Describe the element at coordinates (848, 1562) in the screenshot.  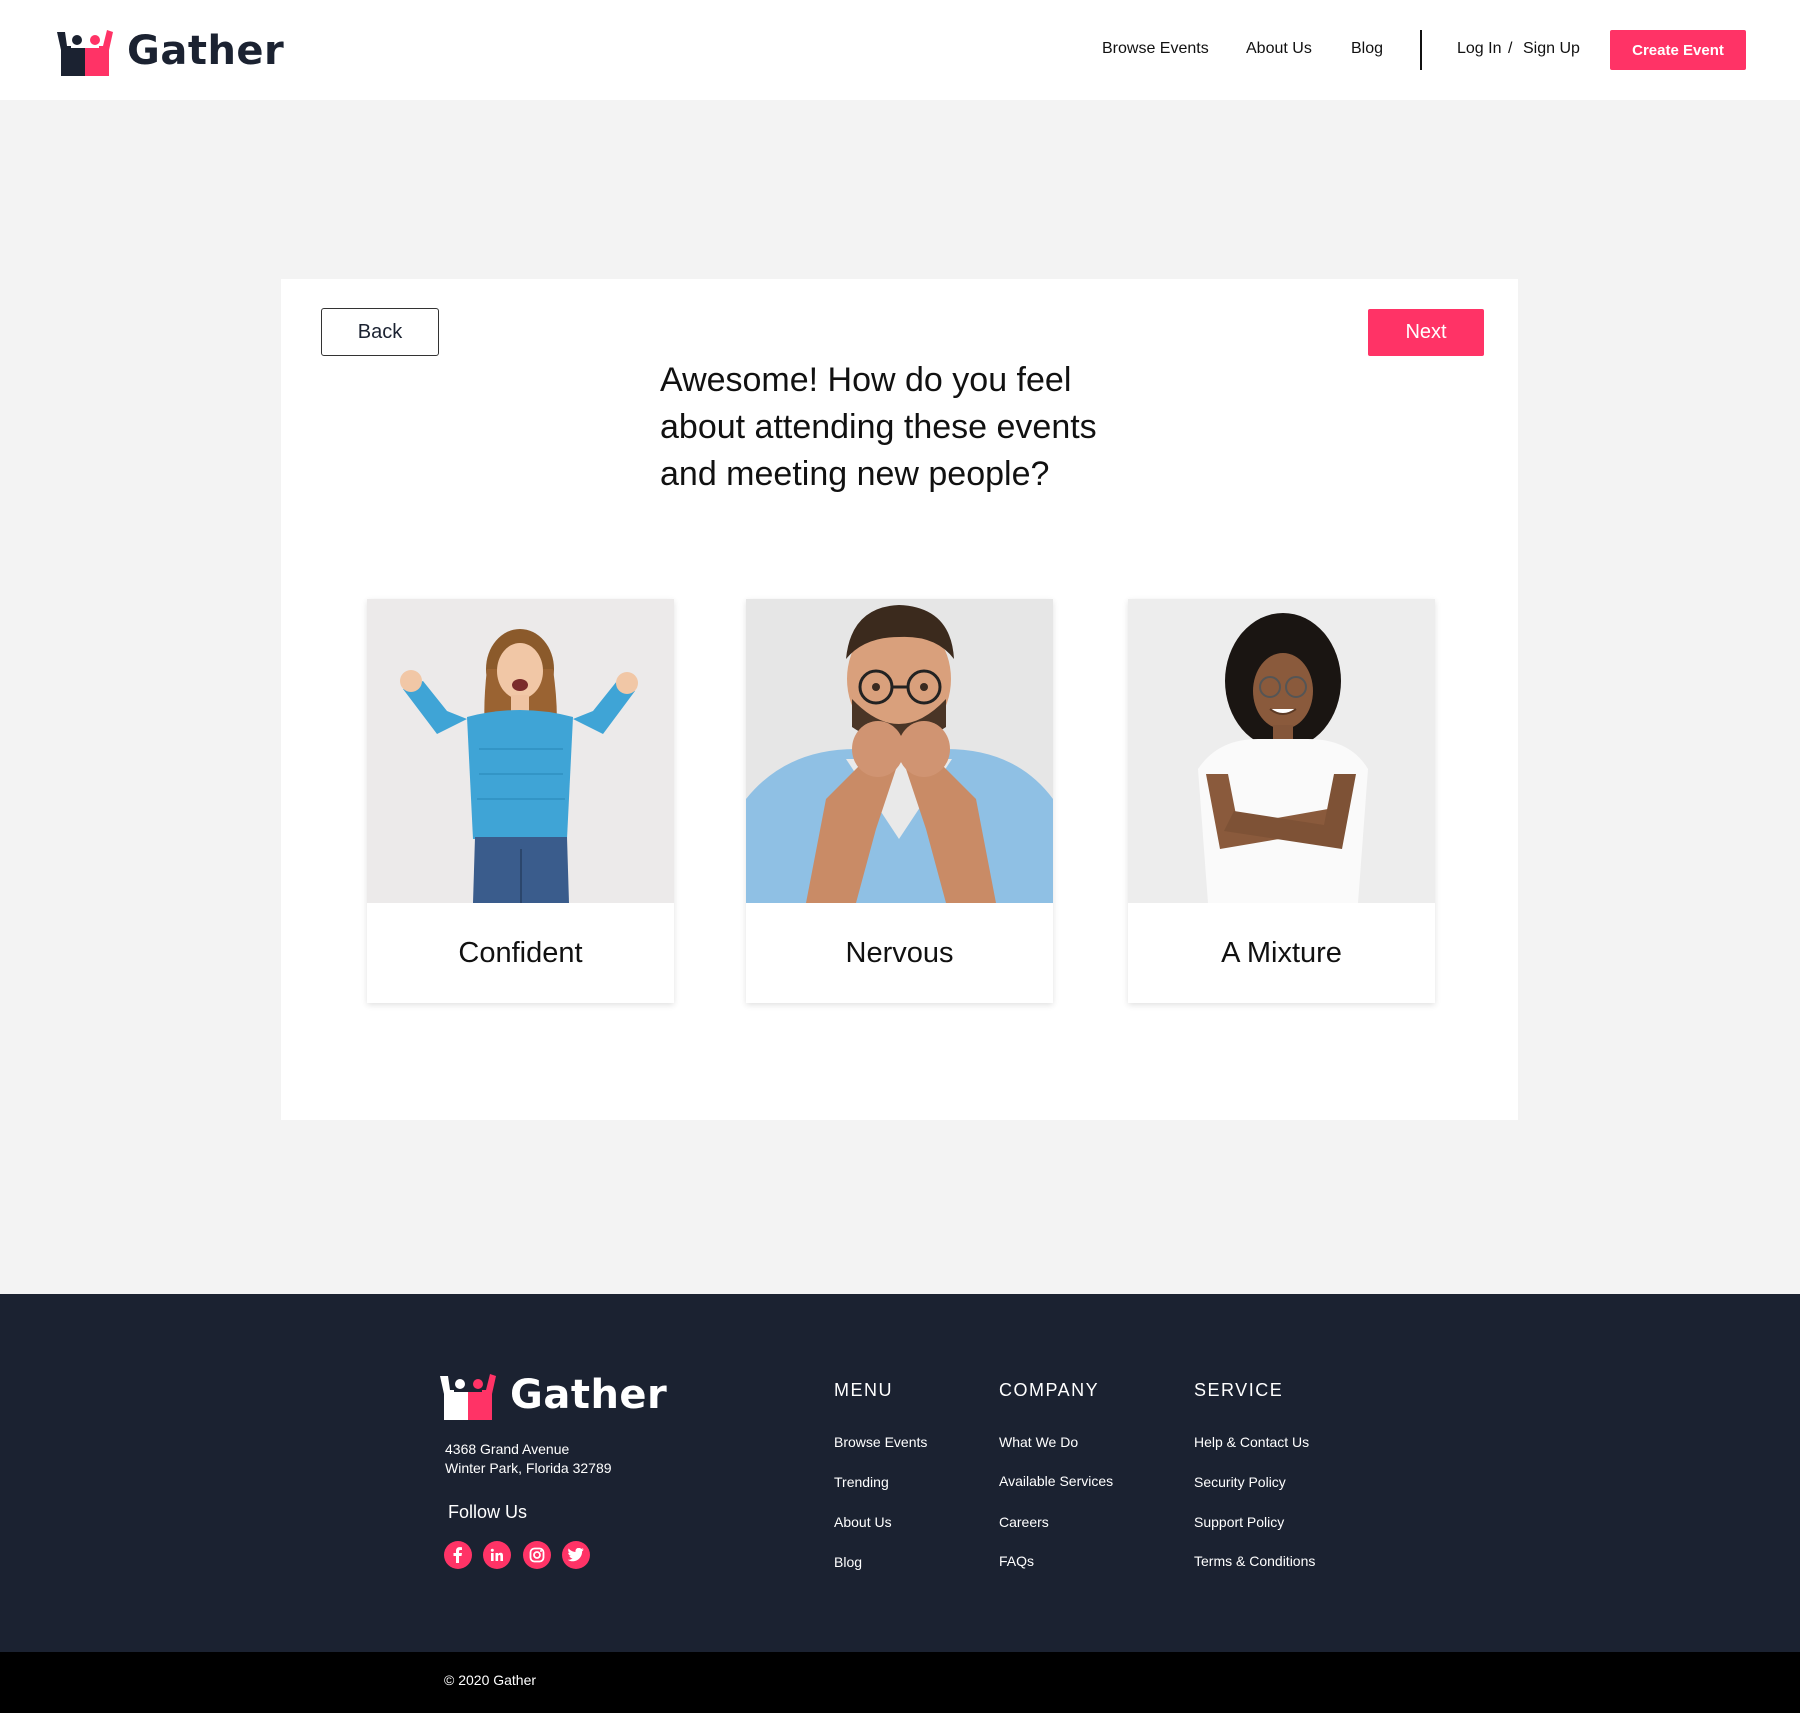
I see `footer-link-blog: Blog` at that location.